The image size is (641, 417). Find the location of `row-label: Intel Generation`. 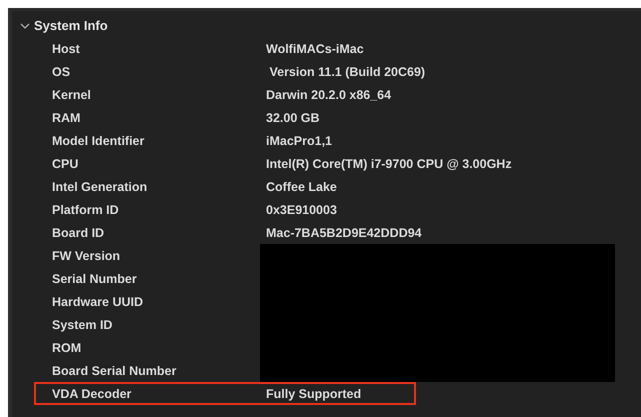

row-label: Intel Generation is located at coordinates (99, 187).